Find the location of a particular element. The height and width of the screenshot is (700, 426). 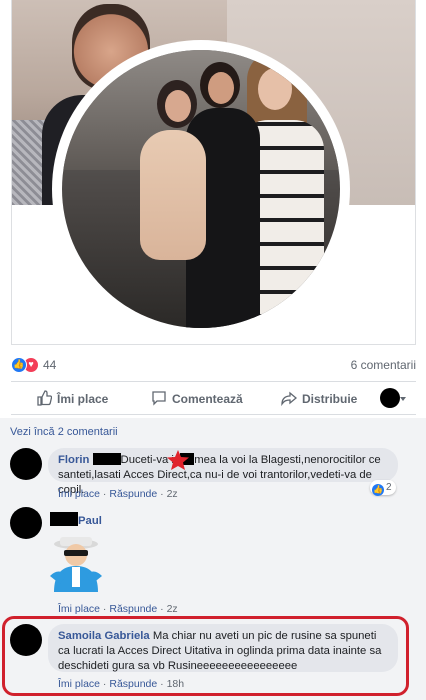

like-icon: 👍 is located at coordinates (378, 490).